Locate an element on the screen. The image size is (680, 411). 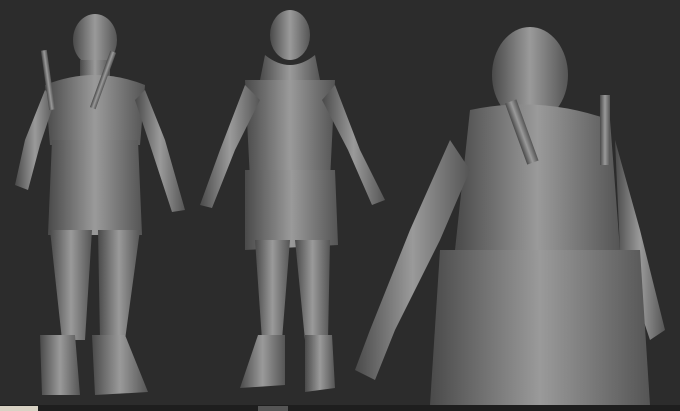
bottom-strip-left-block is located at coordinates (19, 408).